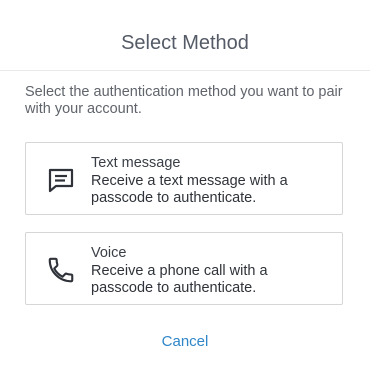 This screenshot has width=370, height=368. I want to click on message-icon, so click(61, 180).